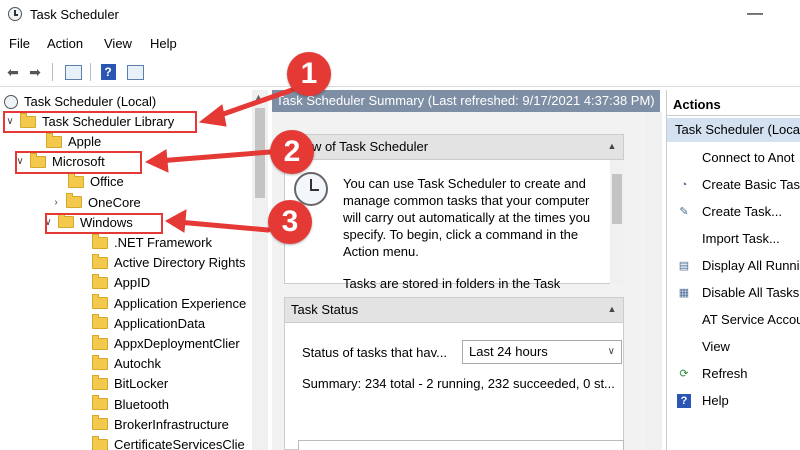 This screenshot has width=800, height=450. What do you see at coordinates (290, 222) in the screenshot?
I see `callout-badge-3: 3` at bounding box center [290, 222].